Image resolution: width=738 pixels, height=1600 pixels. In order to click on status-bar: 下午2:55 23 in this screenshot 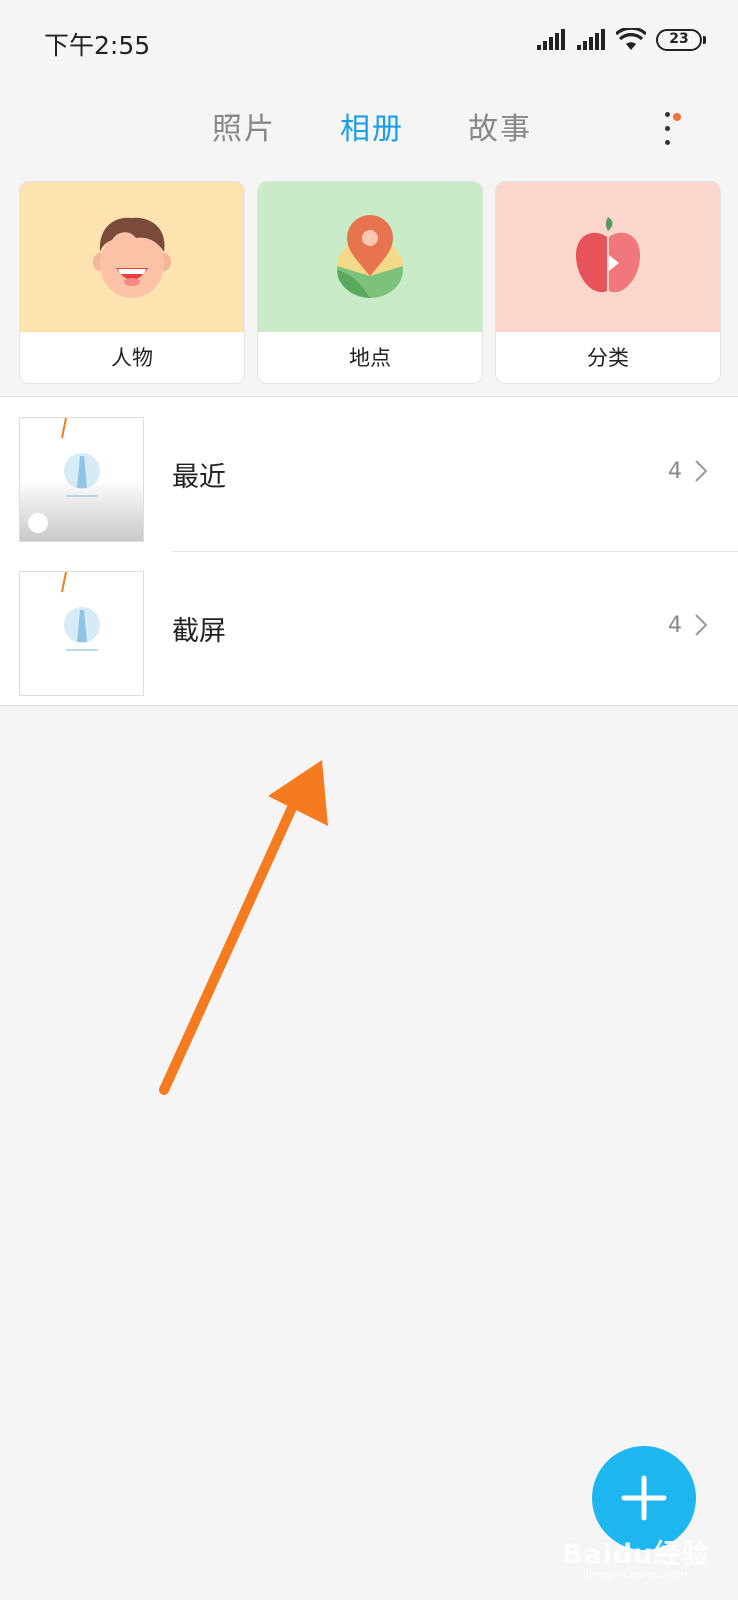, I will do `click(369, 42)`.